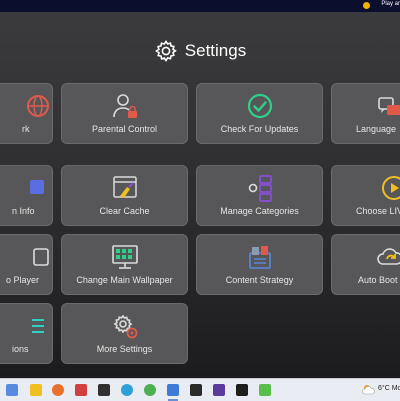 The height and width of the screenshot is (401, 400). Describe the element at coordinates (41, 257) in the screenshot. I see `video-player-icon` at that location.